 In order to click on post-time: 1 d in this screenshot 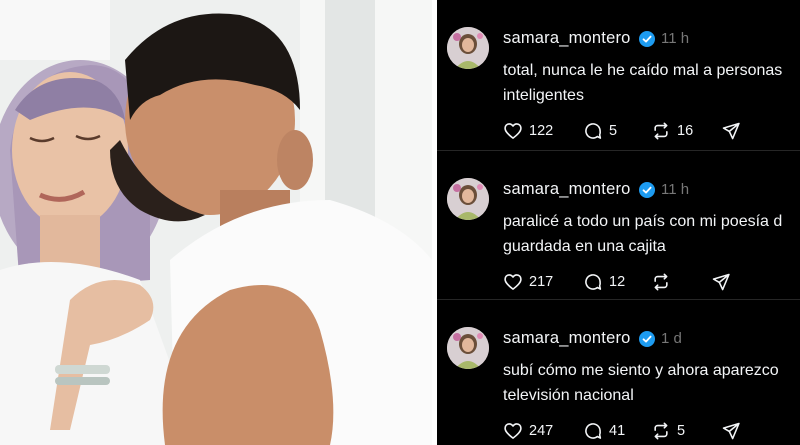, I will do `click(671, 338)`.